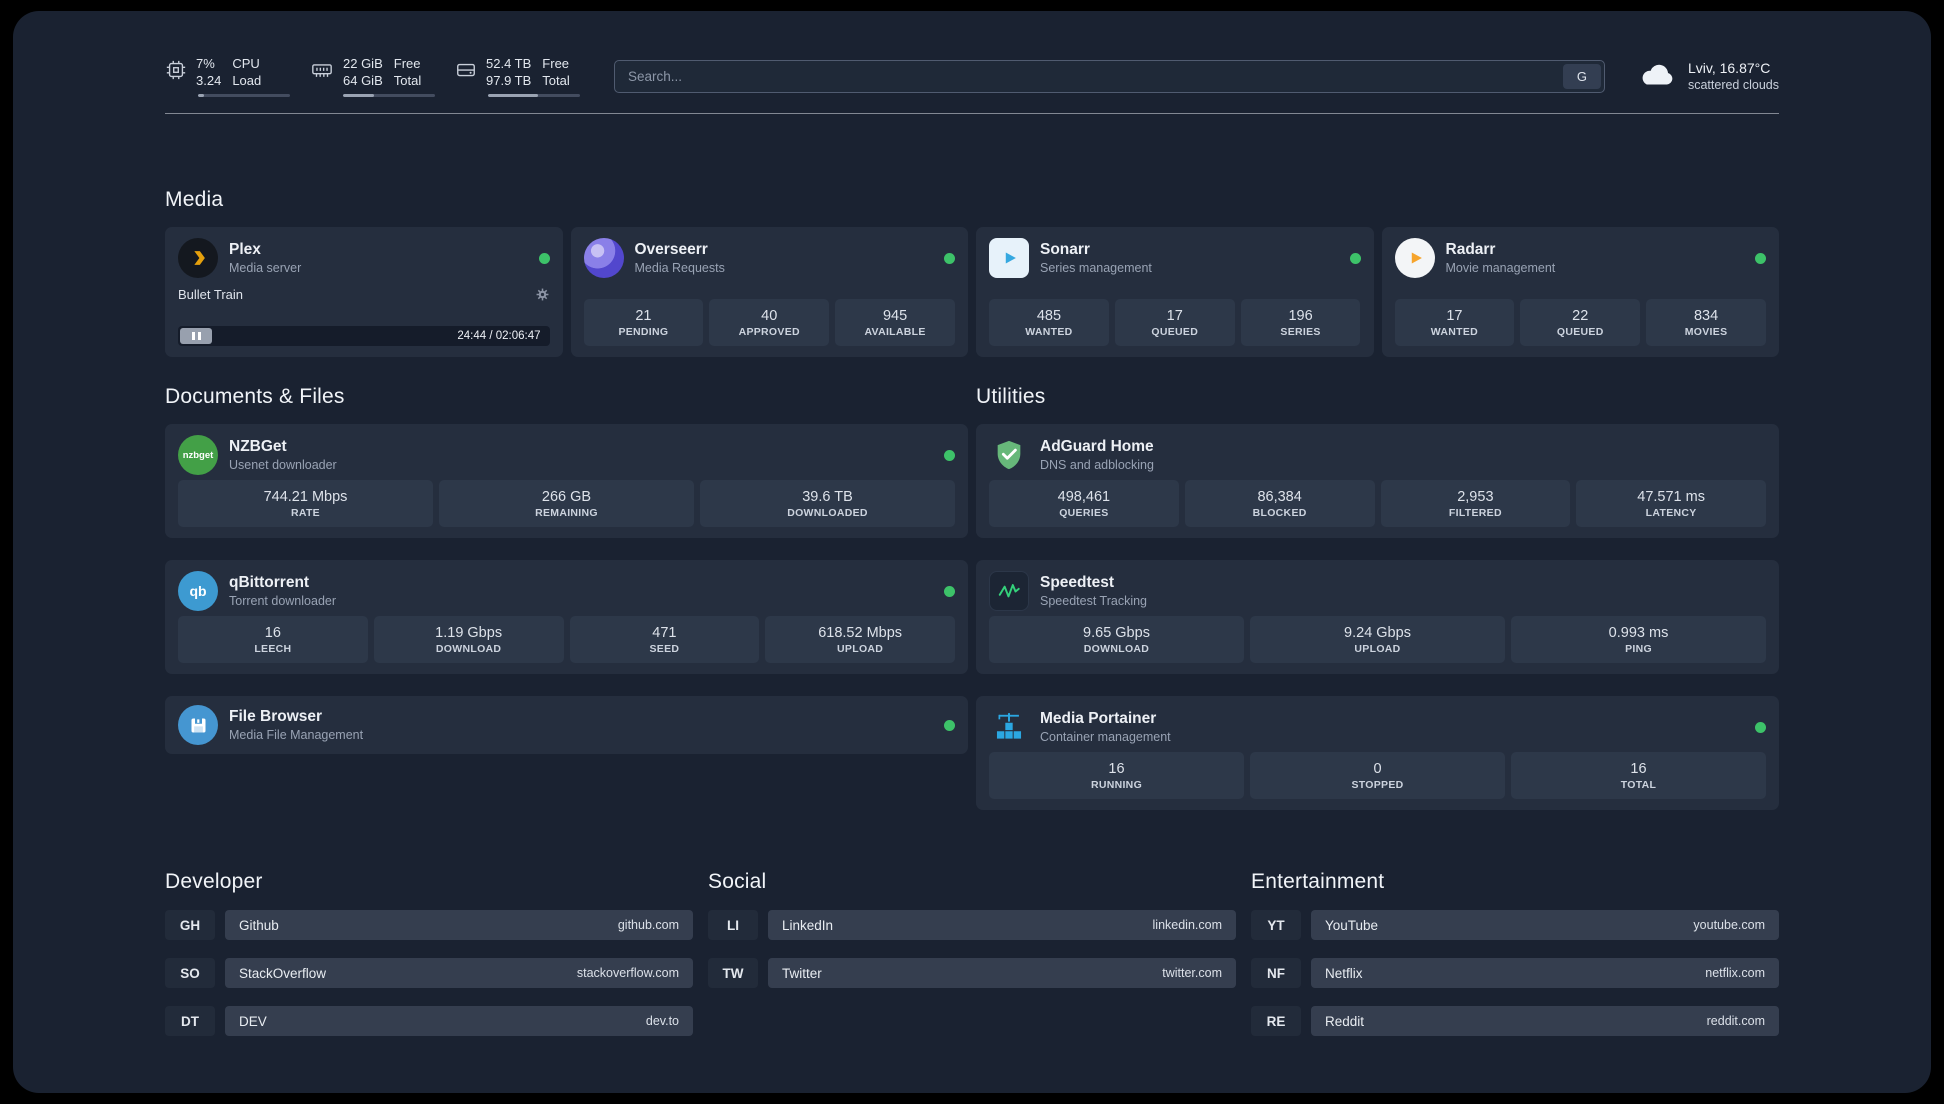 The image size is (1944, 1104). What do you see at coordinates (895, 322) in the screenshot?
I see `stat-tile: 945 AVAILABLE` at bounding box center [895, 322].